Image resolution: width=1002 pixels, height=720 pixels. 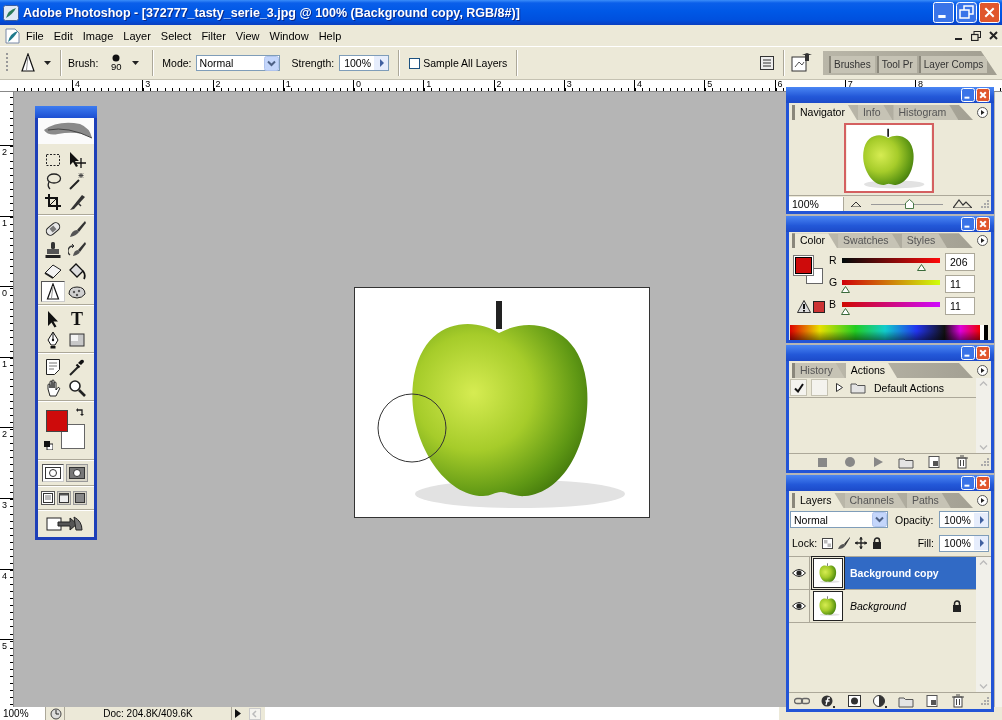 What do you see at coordinates (896, 64) in the screenshot?
I see `palette-well-tab: Tool Pr` at bounding box center [896, 64].